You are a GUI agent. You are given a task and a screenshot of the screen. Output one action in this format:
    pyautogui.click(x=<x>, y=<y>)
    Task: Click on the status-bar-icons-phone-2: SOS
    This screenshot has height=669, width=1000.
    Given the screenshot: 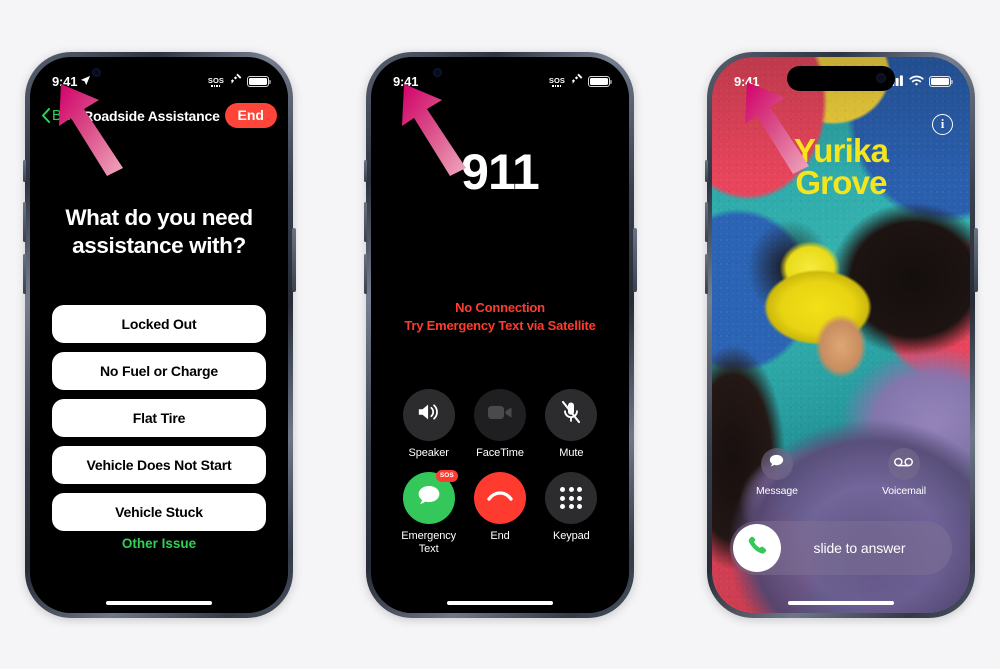 What is the action you would take?
    pyautogui.click(x=579, y=82)
    